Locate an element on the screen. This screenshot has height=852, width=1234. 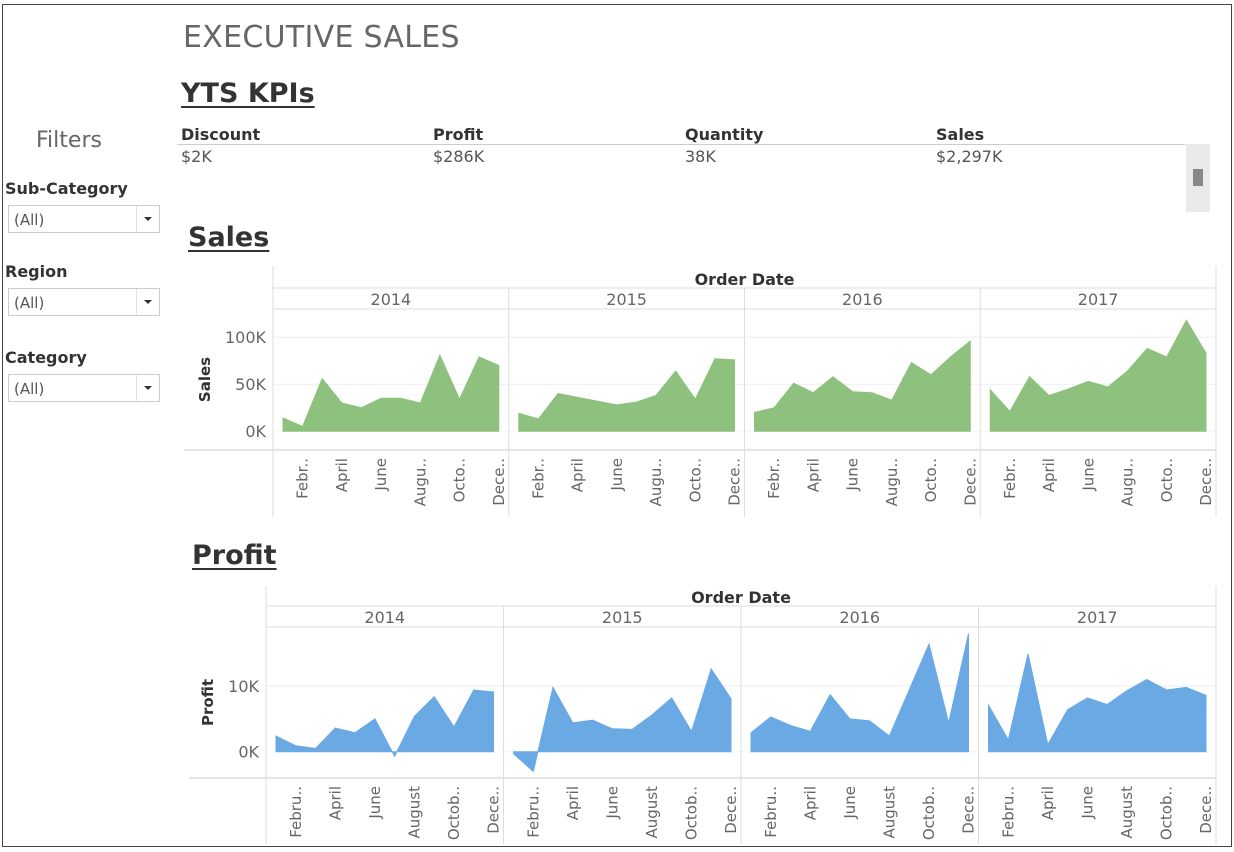
profit-chart-title: Profit is located at coordinates (234, 555).